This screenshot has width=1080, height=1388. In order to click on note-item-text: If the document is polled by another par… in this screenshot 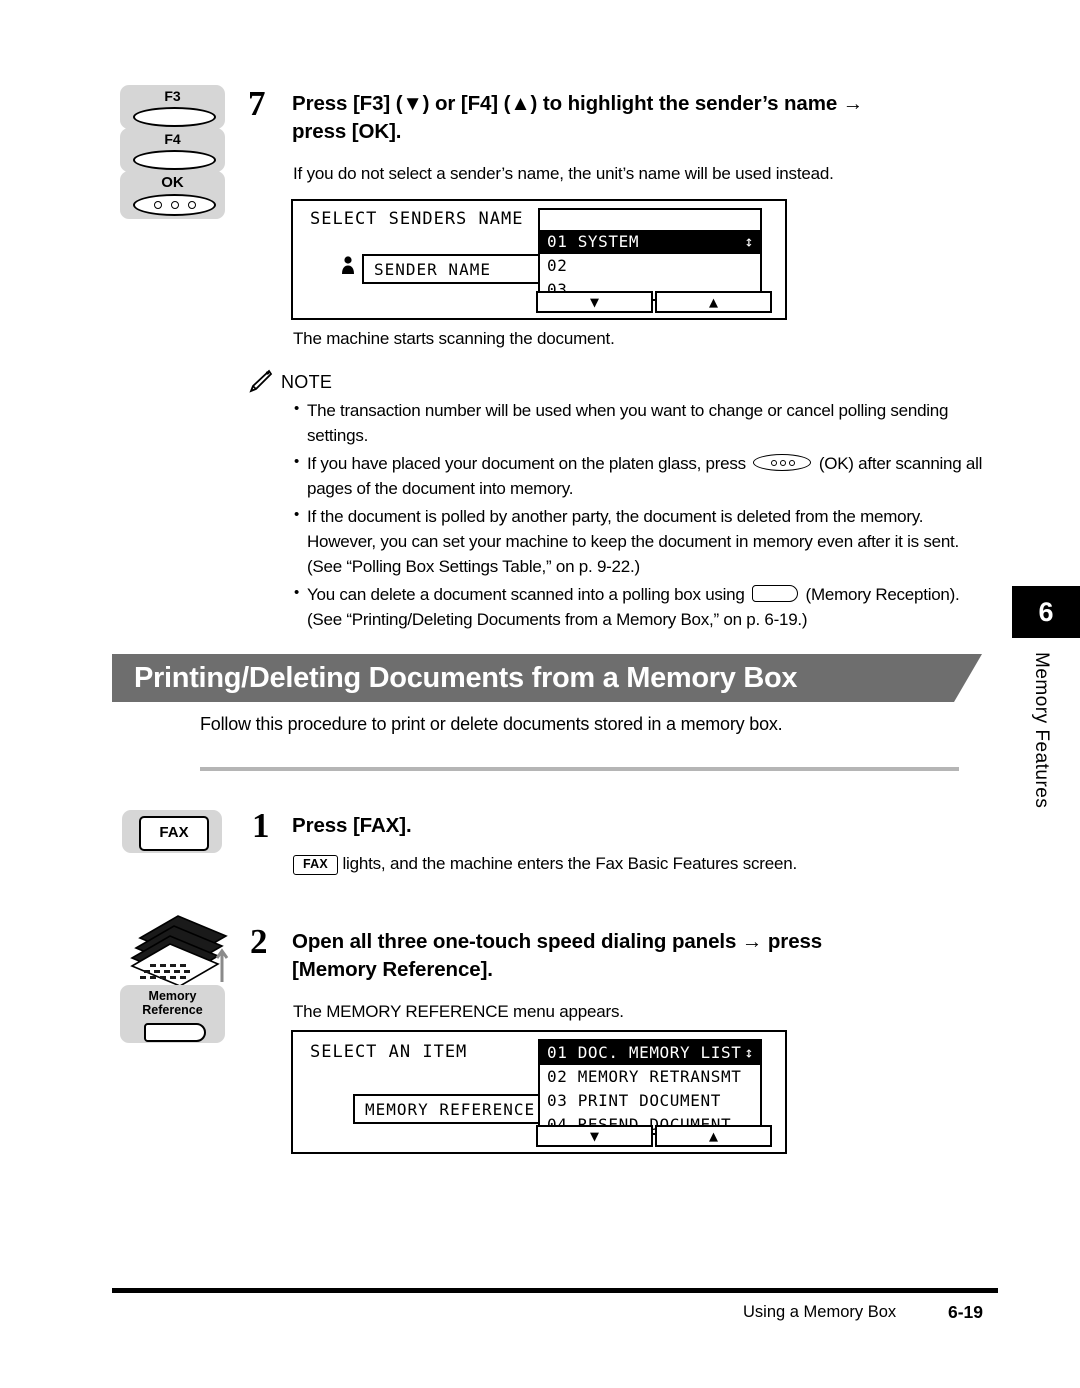, I will do `click(633, 541)`.